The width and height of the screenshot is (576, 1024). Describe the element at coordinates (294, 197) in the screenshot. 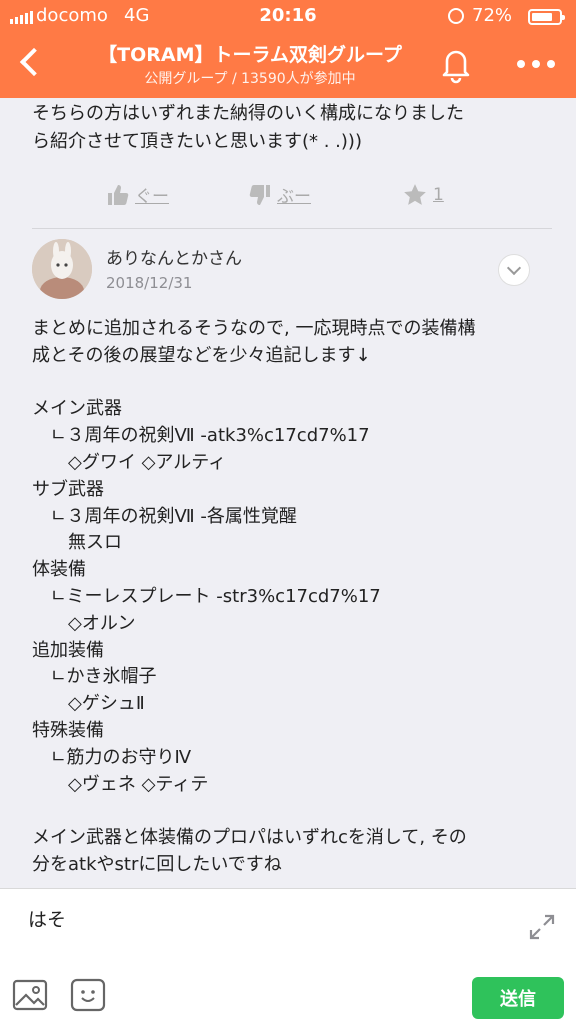

I see `bad-label: ぶー` at that location.